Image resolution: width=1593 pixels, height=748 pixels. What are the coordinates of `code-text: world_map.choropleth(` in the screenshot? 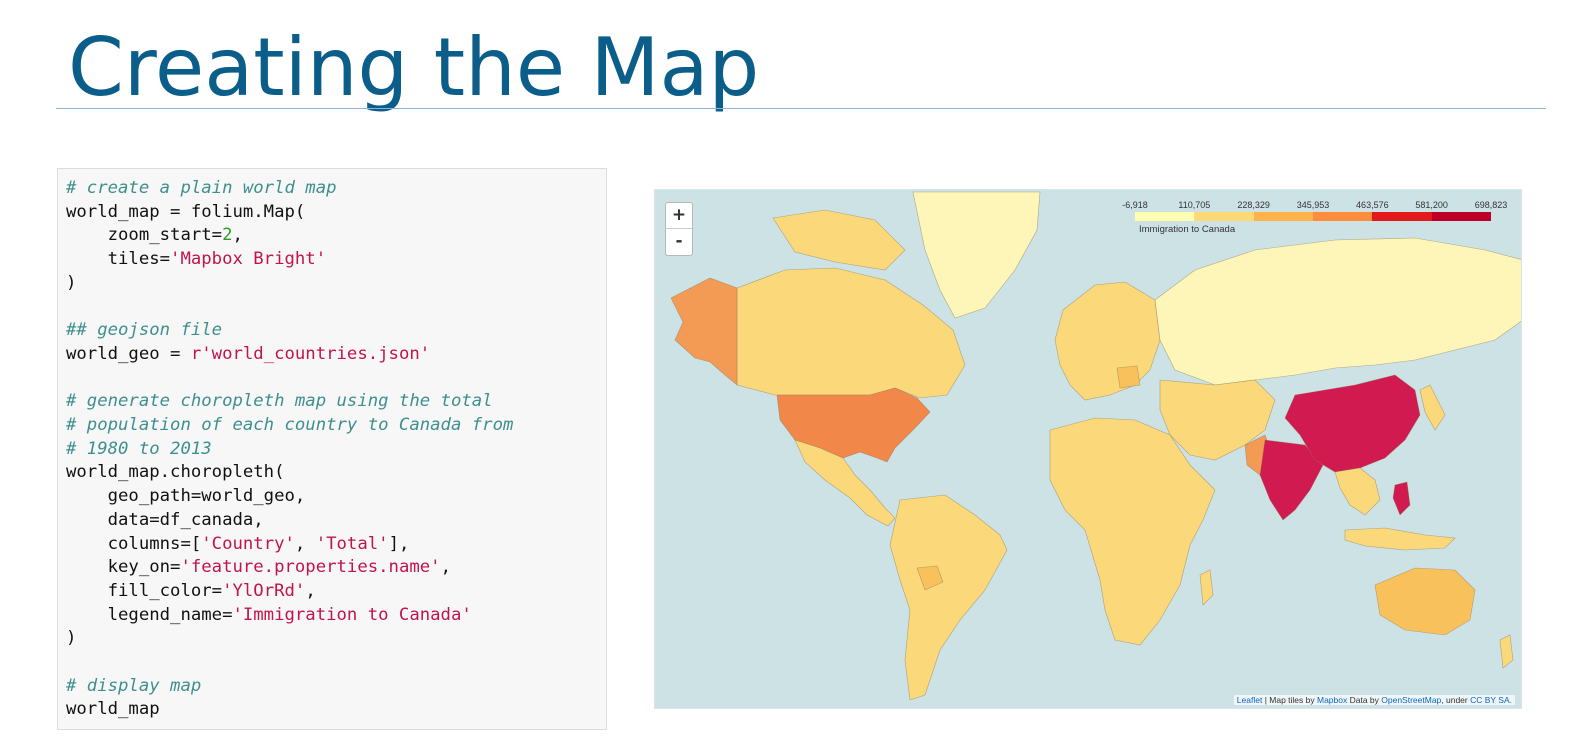 It's located at (175, 472).